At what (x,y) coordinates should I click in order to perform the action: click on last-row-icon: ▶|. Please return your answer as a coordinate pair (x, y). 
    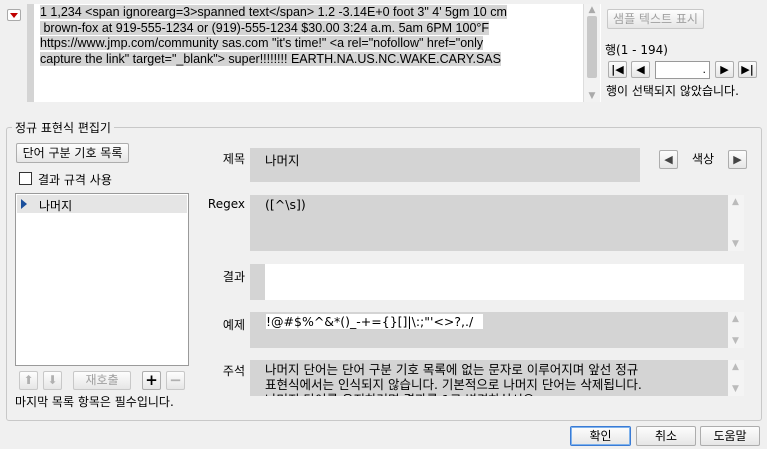
    Looking at the image, I should click on (747, 69).